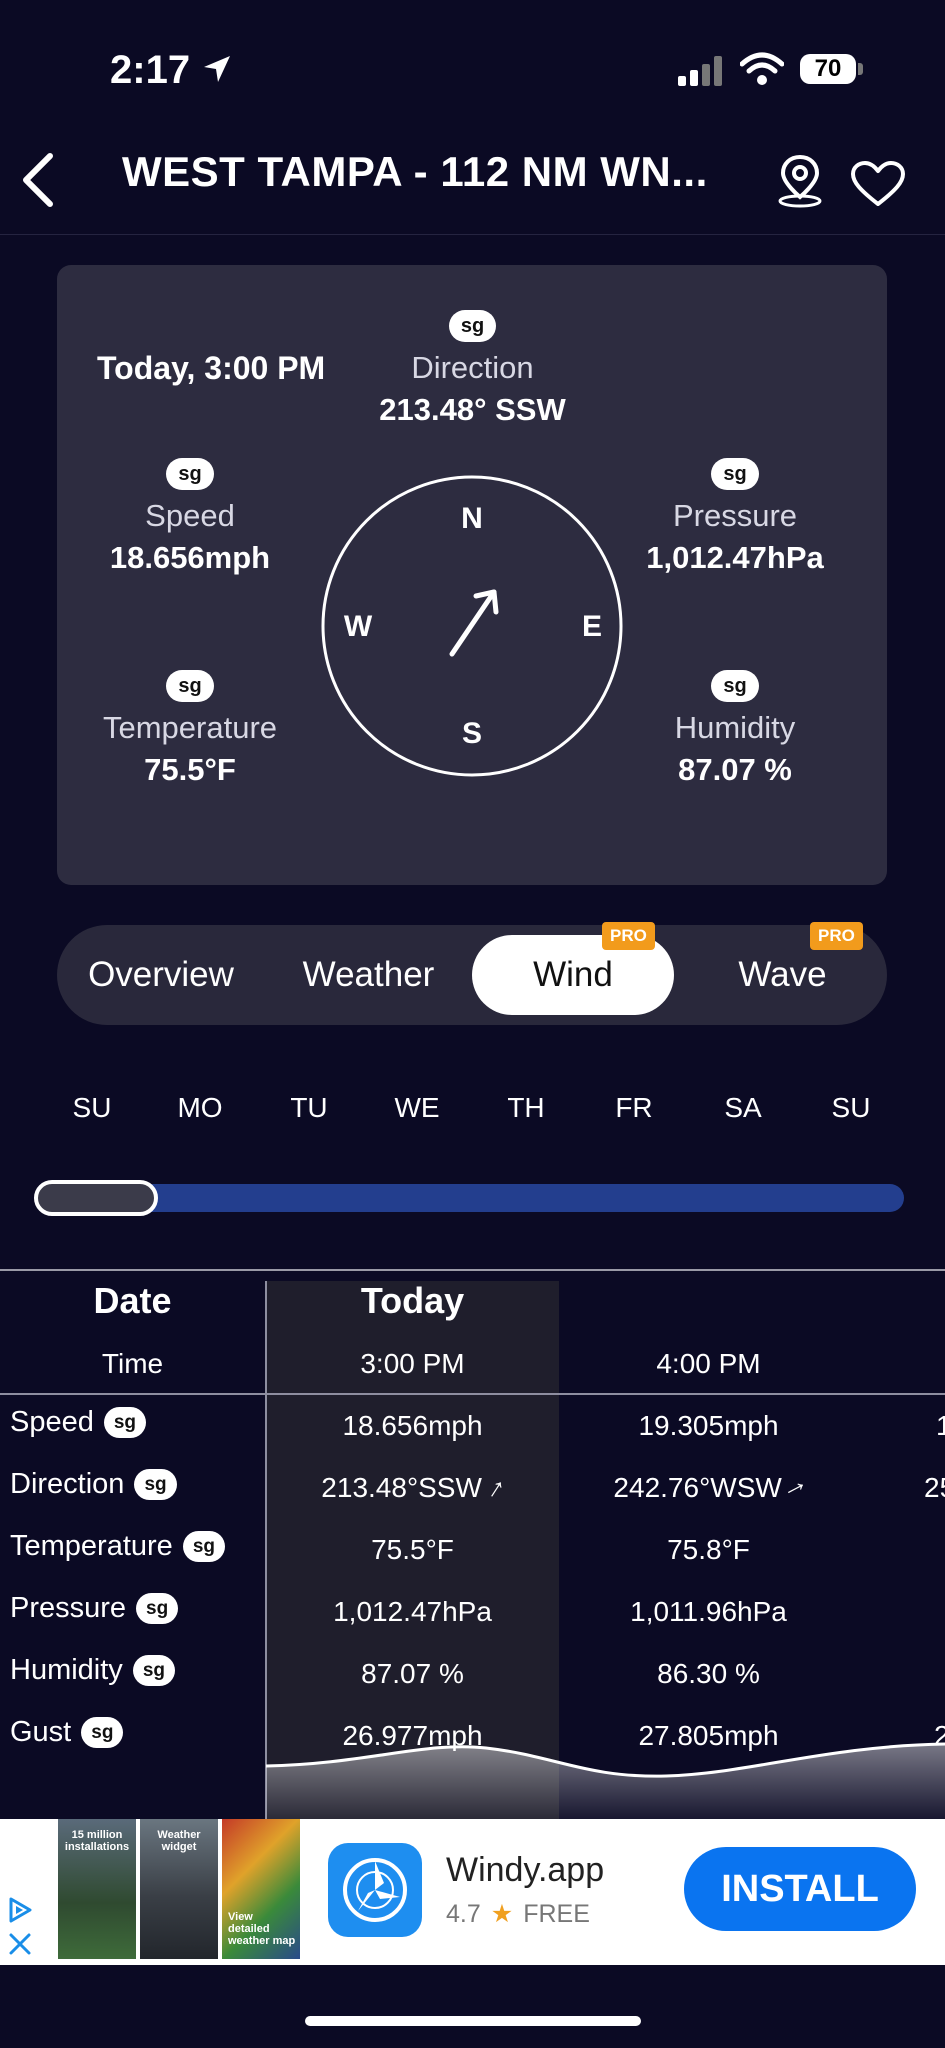 The image size is (945, 2048). What do you see at coordinates (512, 1198) in the screenshot?
I see `timeline-track` at bounding box center [512, 1198].